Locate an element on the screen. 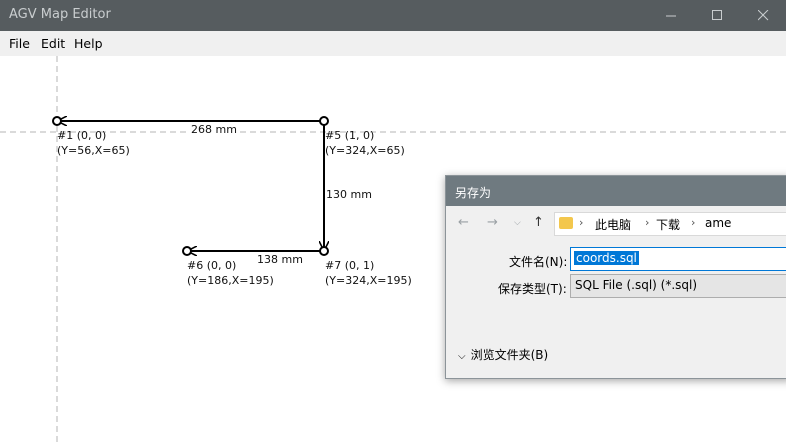 This screenshot has width=786, height=443. node-coords: (Y=324,X=65) is located at coordinates (365, 150).